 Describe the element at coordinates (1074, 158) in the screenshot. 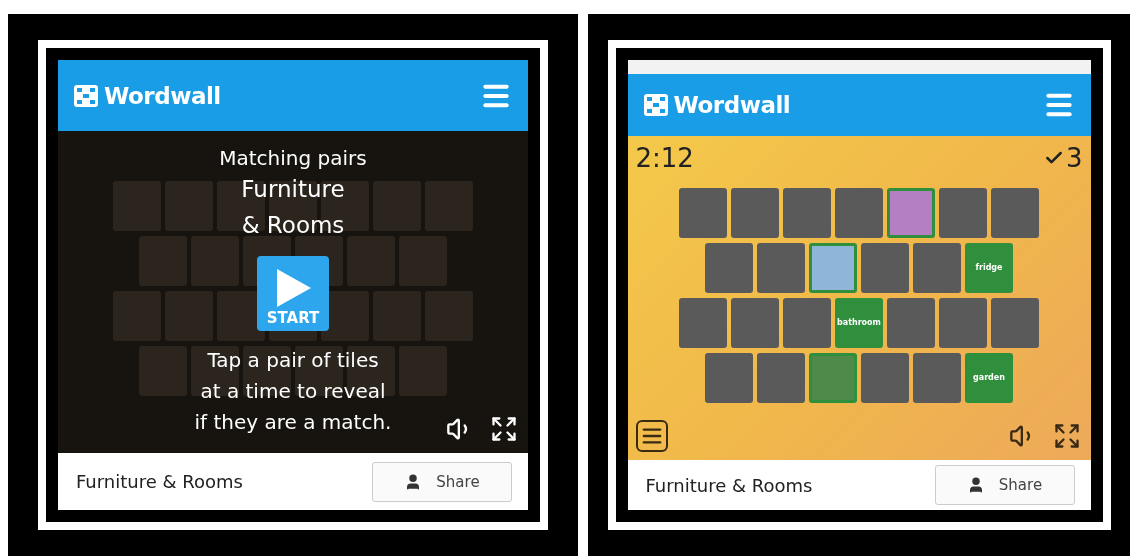

I see `score: 3` at that location.